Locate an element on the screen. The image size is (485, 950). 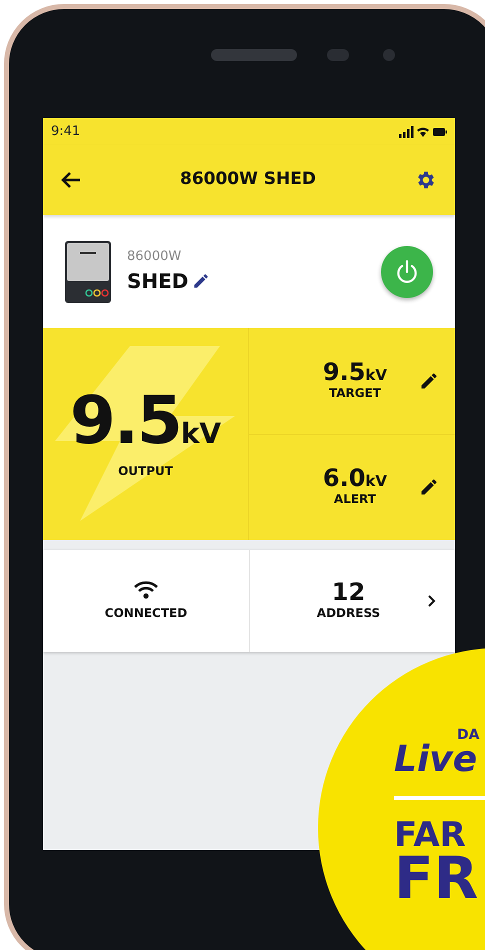
connection-label: CONNECTED is located at coordinates (146, 613).